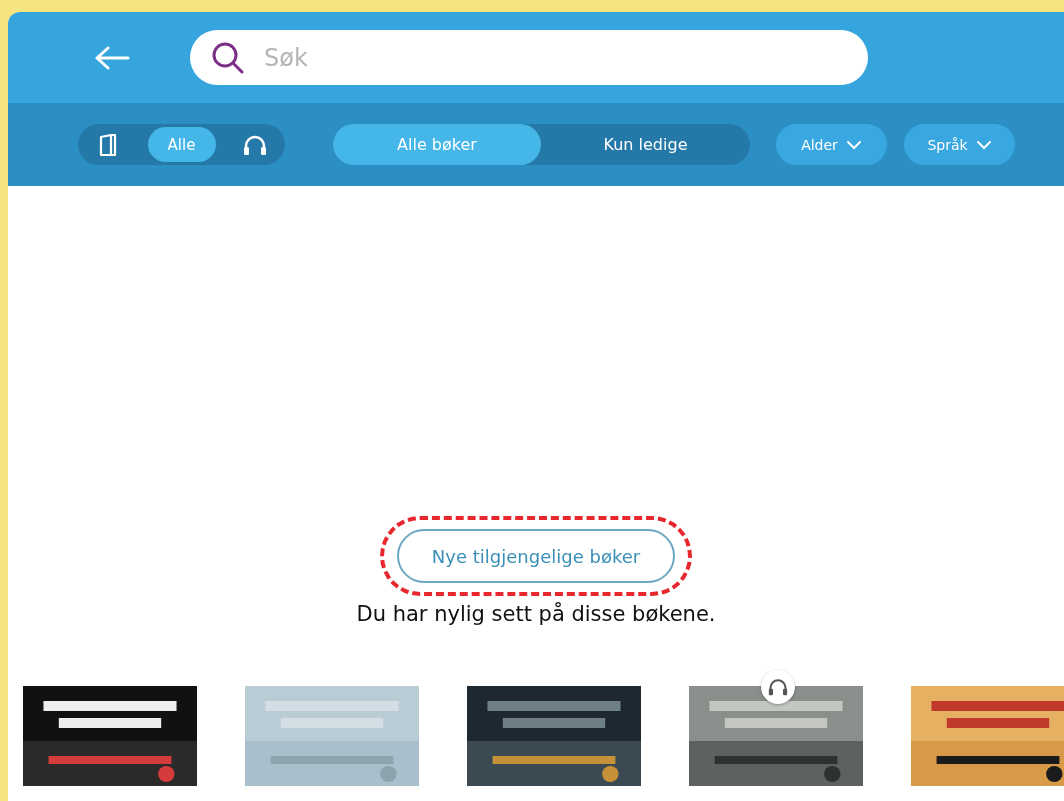 This screenshot has height=801, width=1064. Describe the element at coordinates (536, 556) in the screenshot. I see `new-books-button: Nye tilgjengelige bøker` at that location.